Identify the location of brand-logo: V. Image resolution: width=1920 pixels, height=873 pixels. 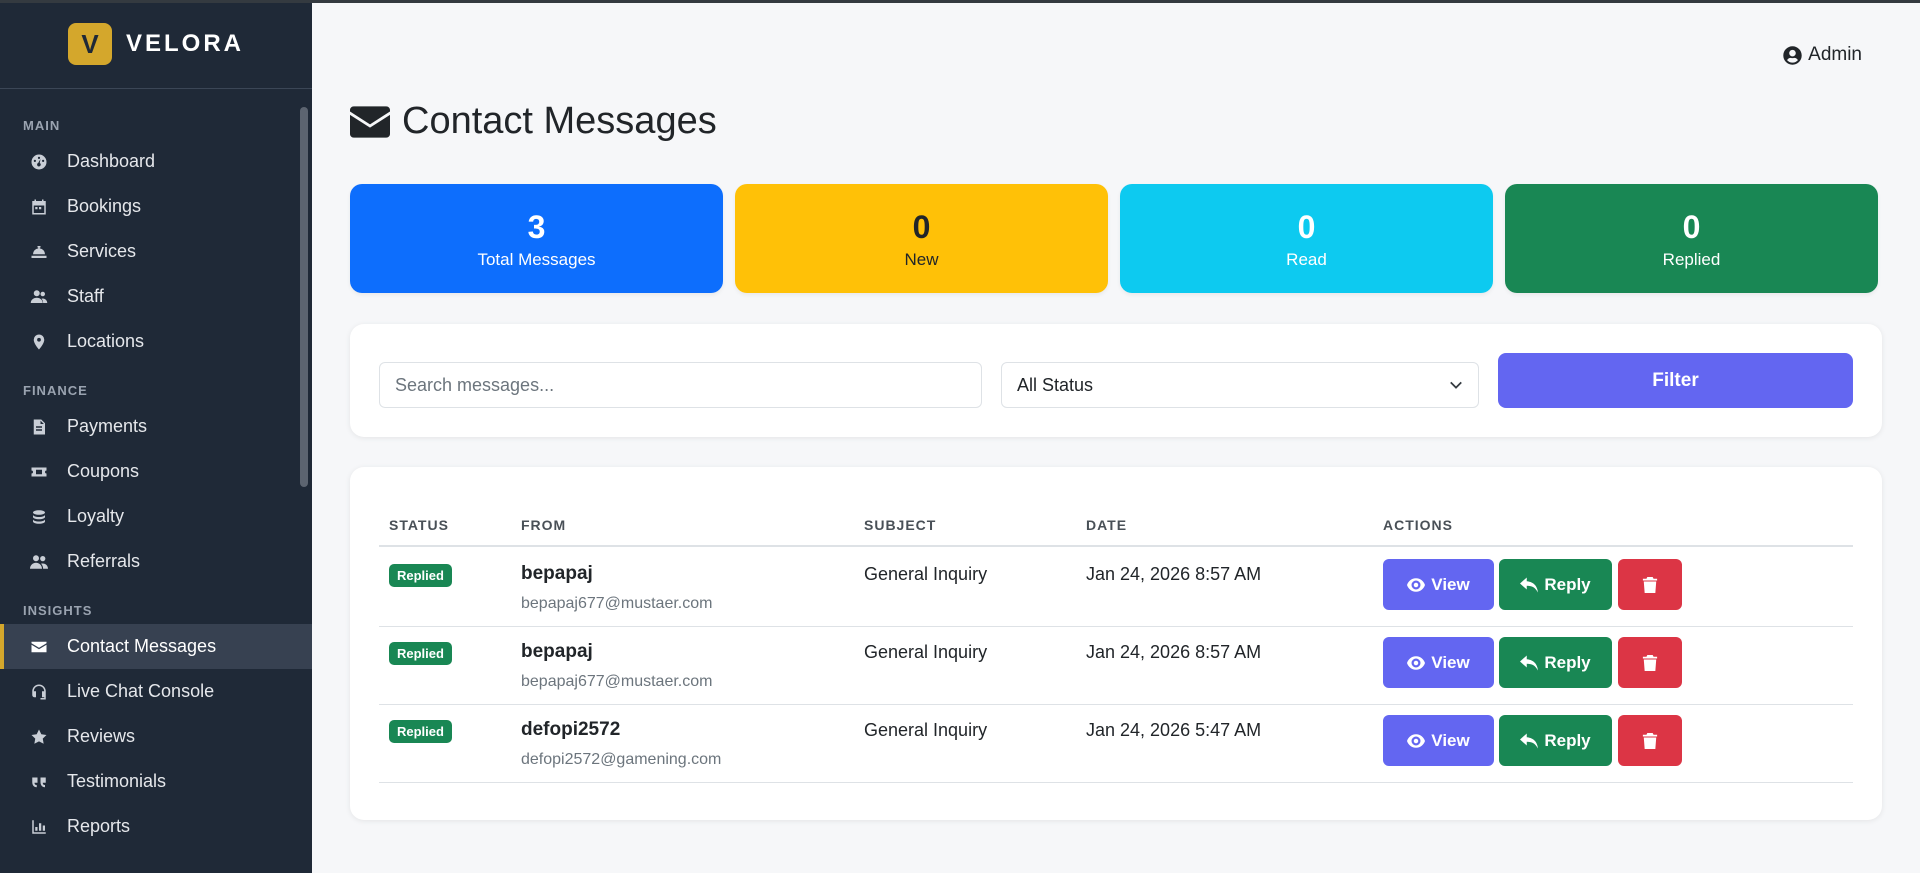
(89, 44).